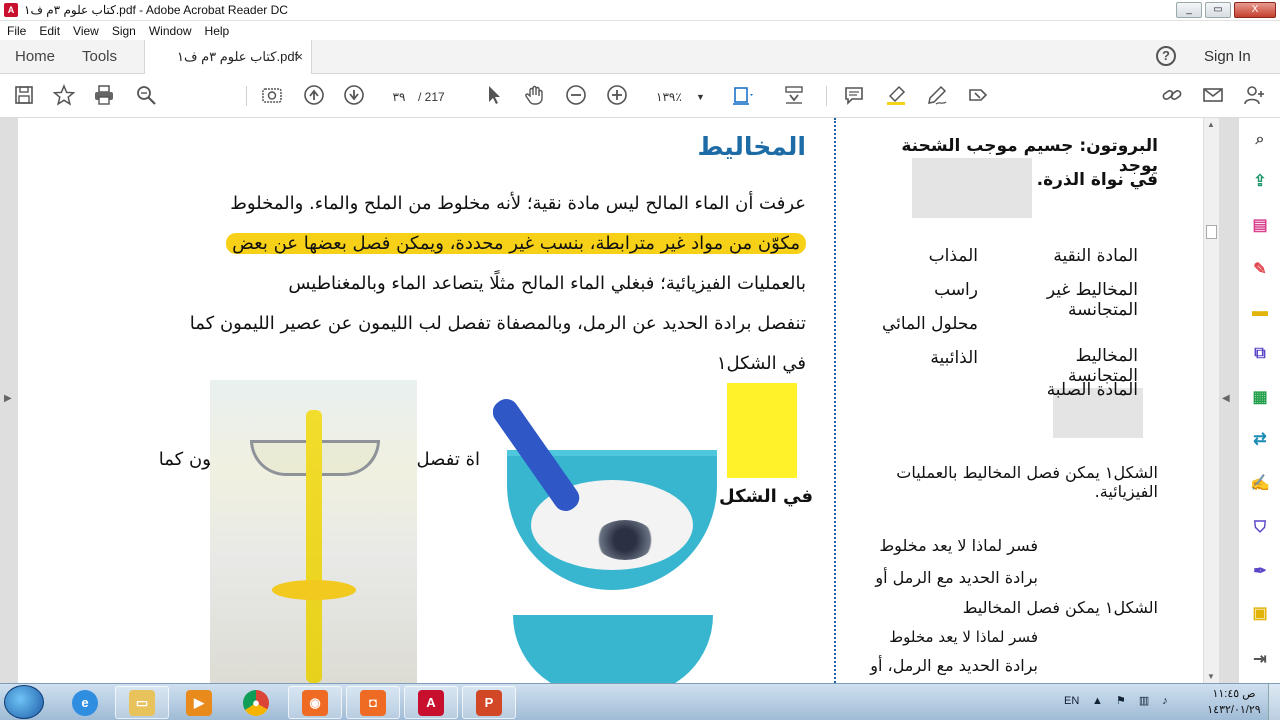 This screenshot has width=1280, height=720. I want to click on tools-panel: ⌕ ⇪ ▤ ✎ ▬ ⧉ ▦ ⇄ ✍ ⛉ ✒ ▣ ⇥, so click(1259, 400).